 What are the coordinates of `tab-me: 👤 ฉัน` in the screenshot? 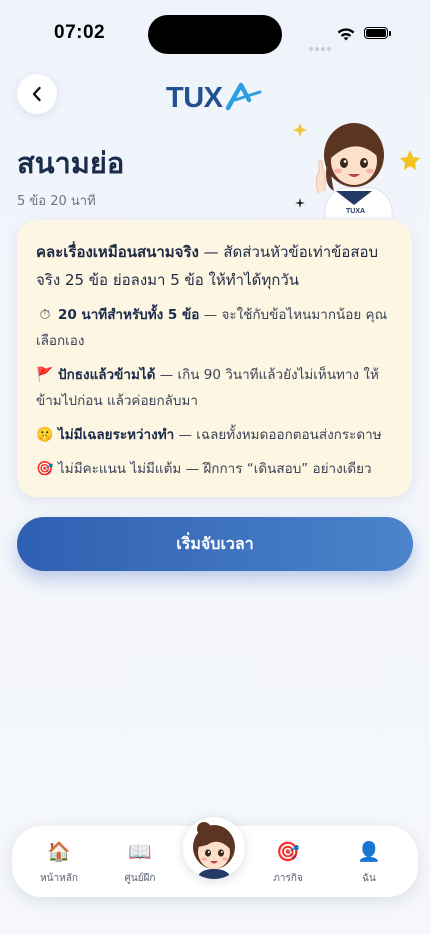 It's located at (369, 863).